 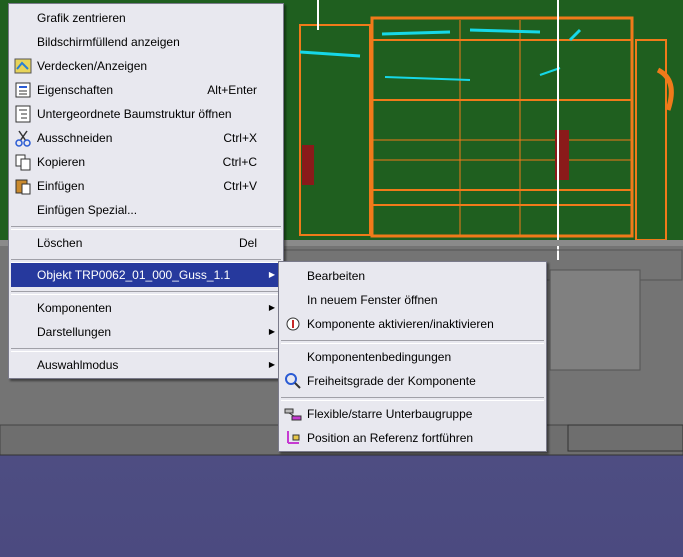 What do you see at coordinates (391, 381) in the screenshot?
I see `menu-item-label: Freiheitsgrade der Komponente` at bounding box center [391, 381].